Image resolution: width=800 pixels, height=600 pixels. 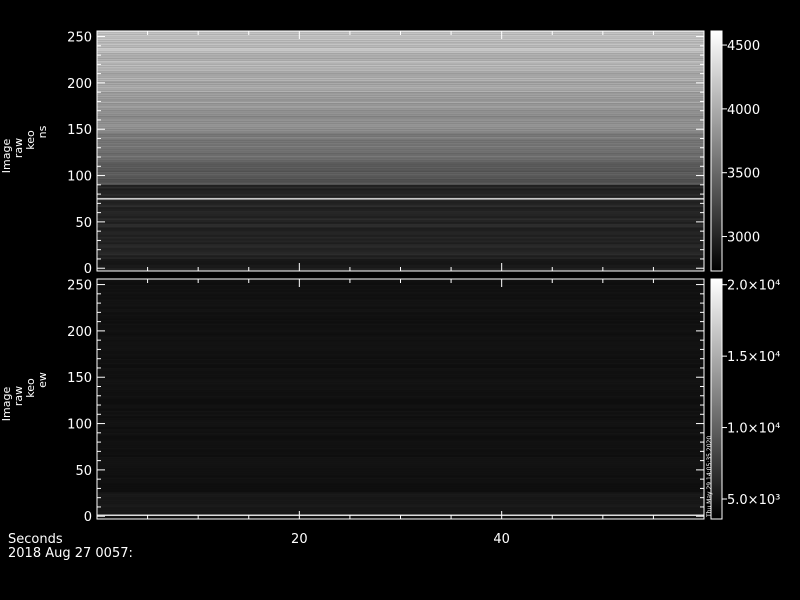 What do you see at coordinates (753, 500) in the screenshot?
I see `colorbar-tick-label: 5.0×10³` at bounding box center [753, 500].